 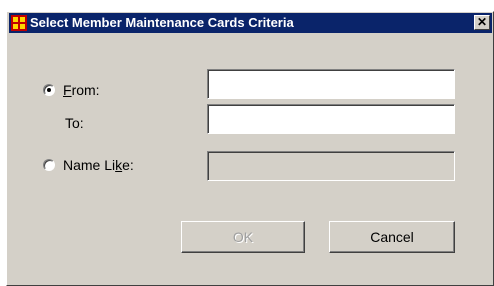 I want to click on from-label-rest: rom:, so click(x=85, y=90).